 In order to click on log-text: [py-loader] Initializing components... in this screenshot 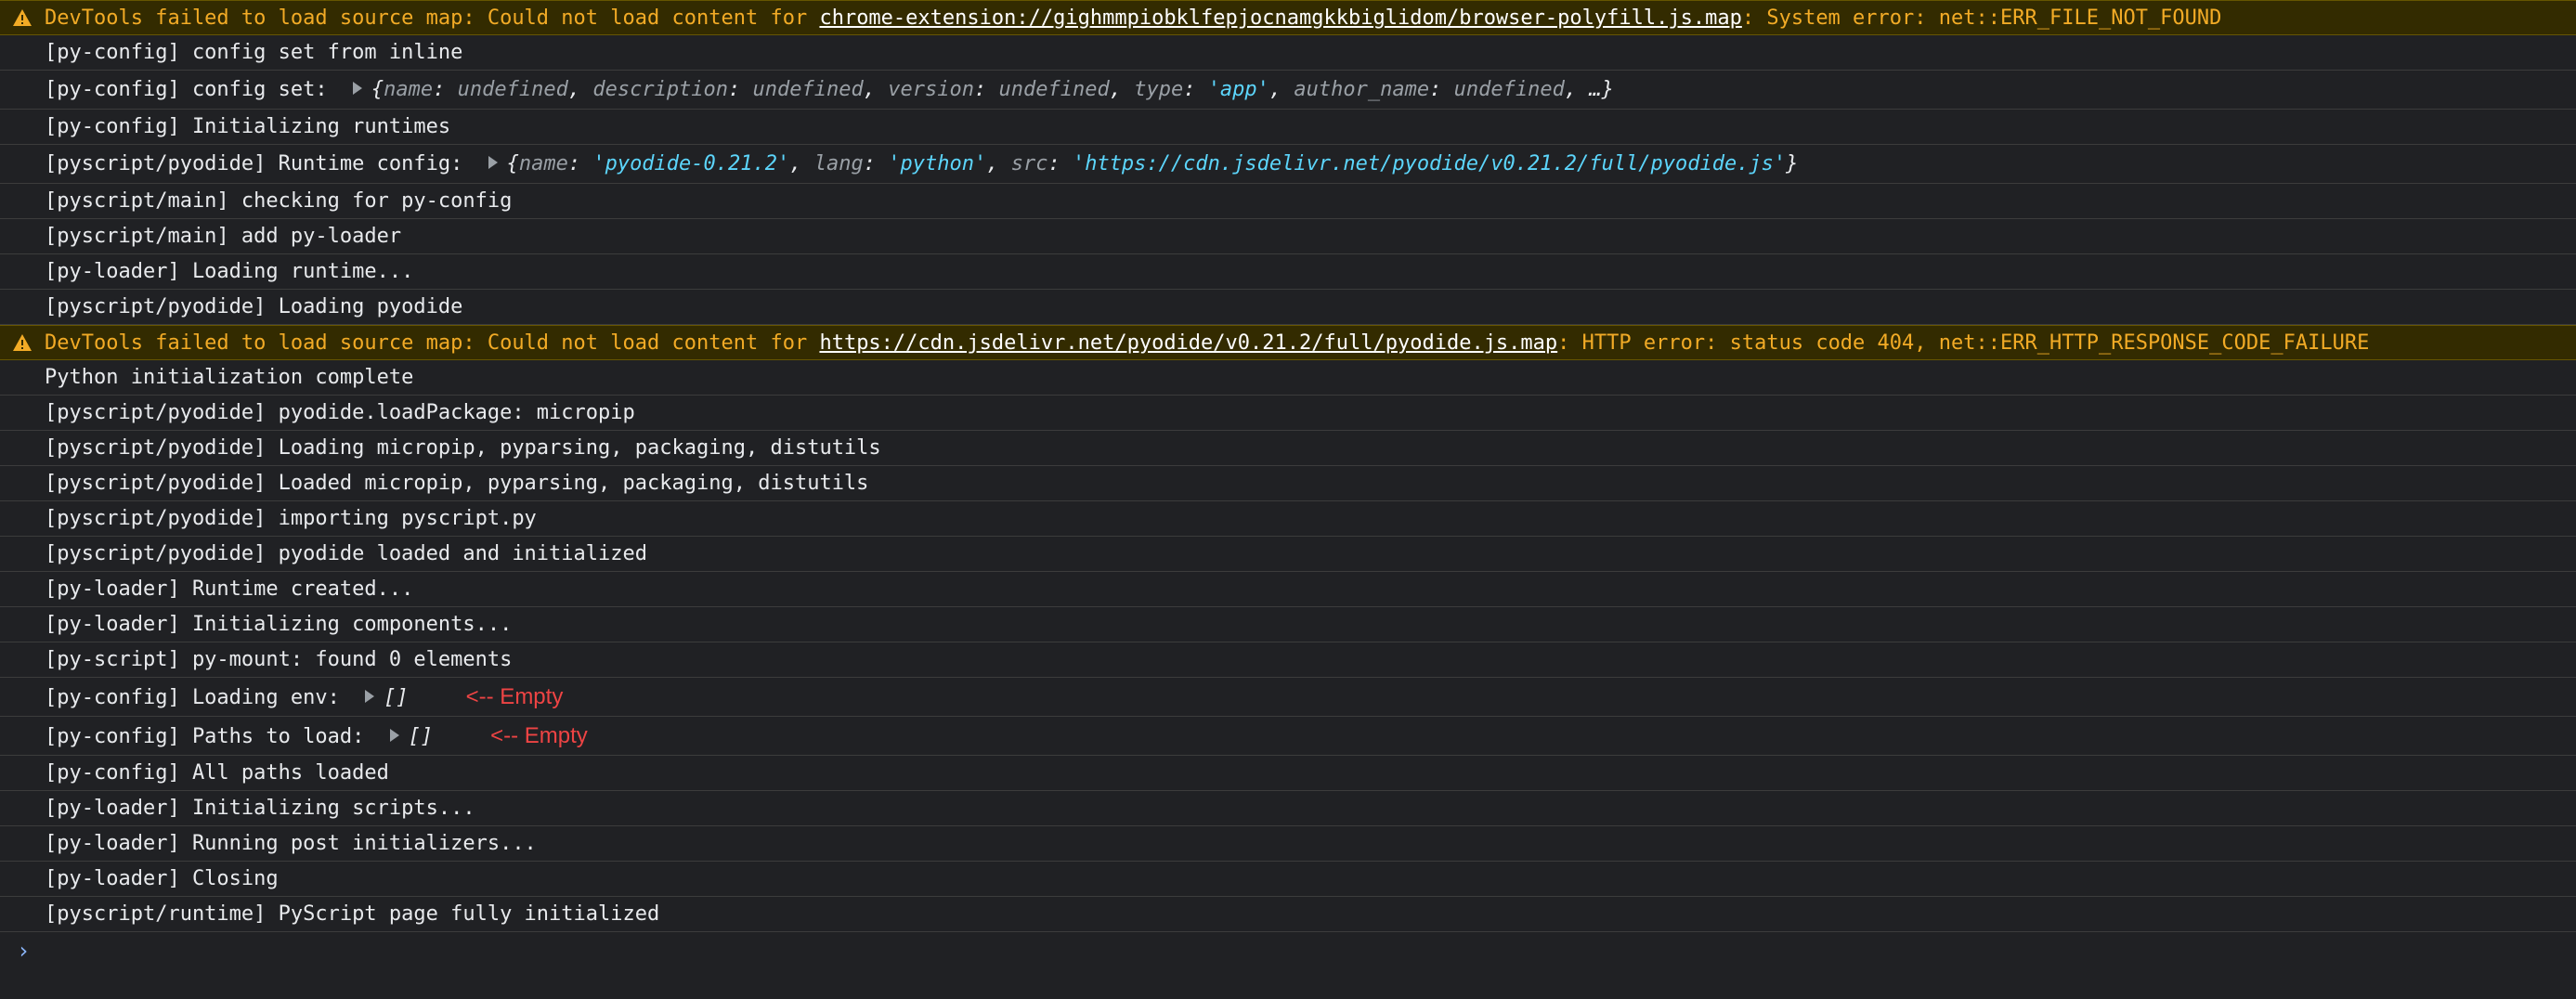, I will do `click(279, 624)`.